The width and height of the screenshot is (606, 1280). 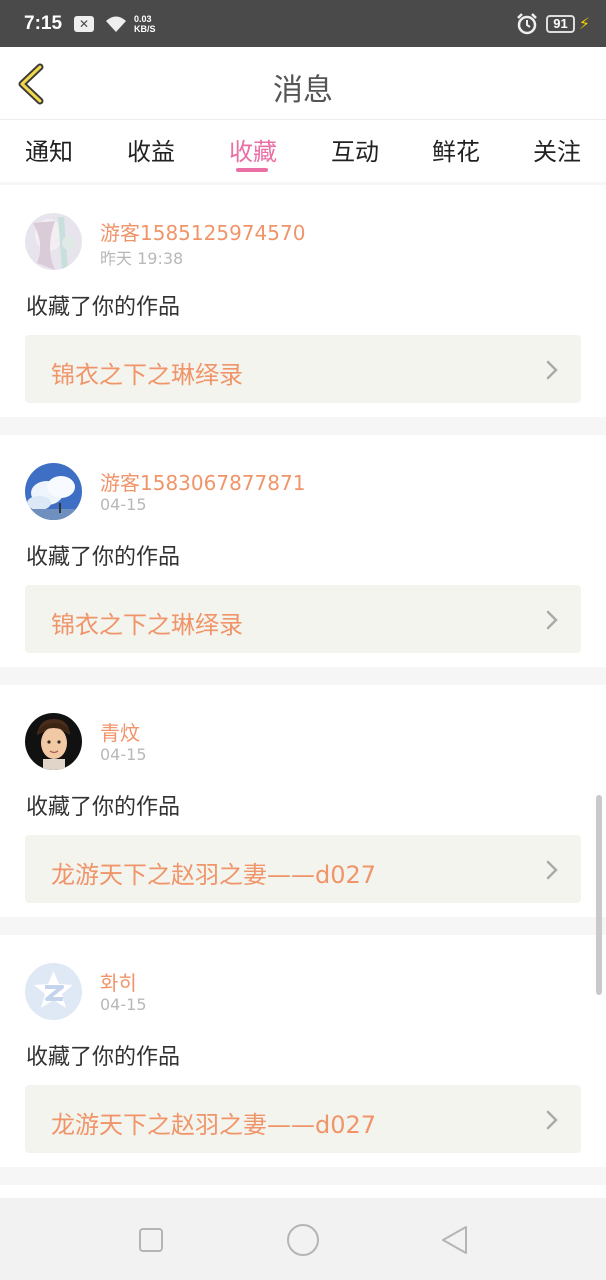 What do you see at coordinates (142, 258) in the screenshot?
I see `message-time: 昨天 19:38` at bounding box center [142, 258].